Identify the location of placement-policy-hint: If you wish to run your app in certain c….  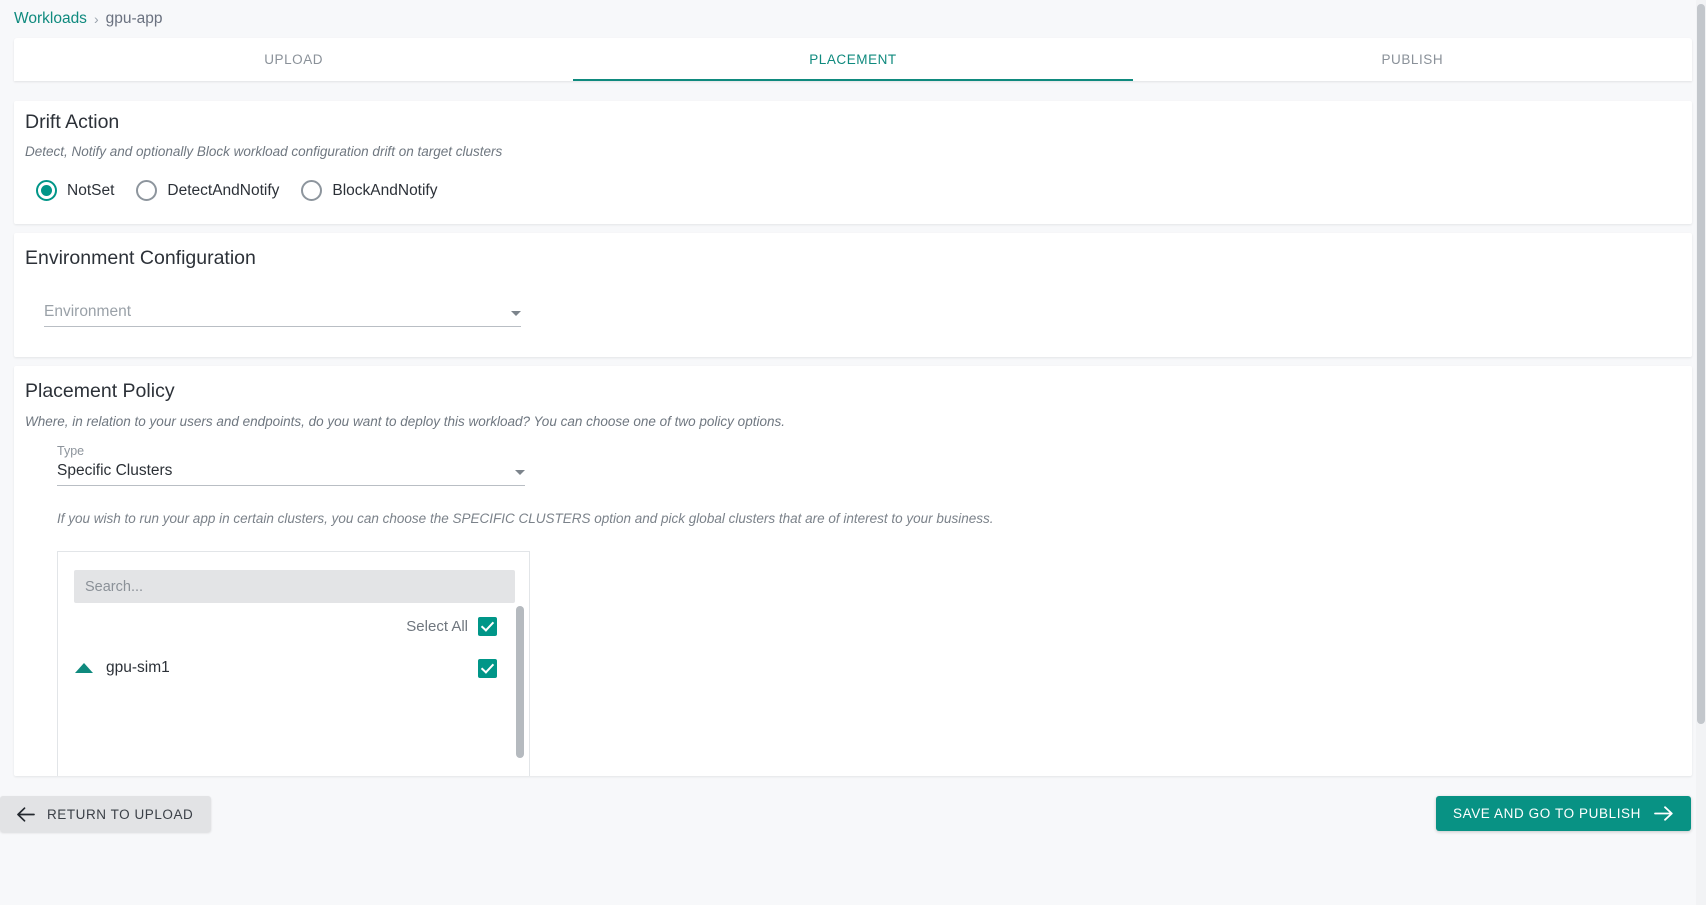
(525, 518).